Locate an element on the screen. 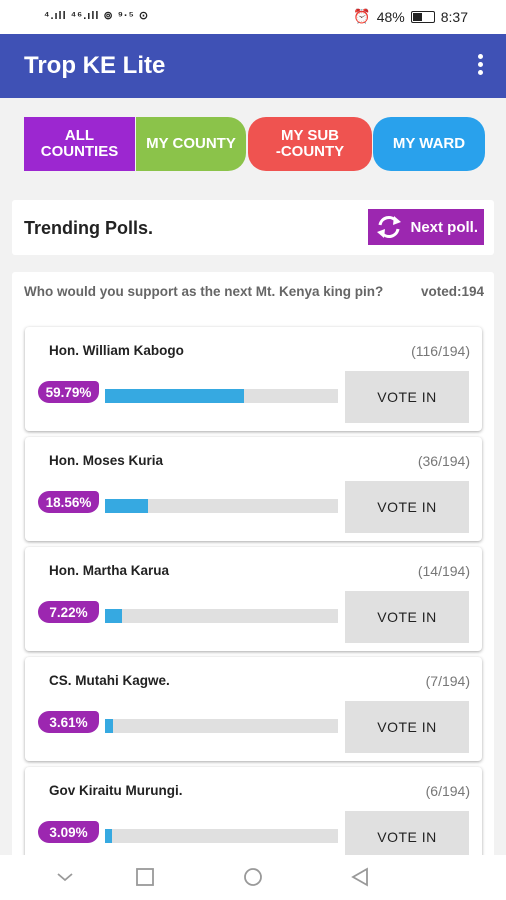 This screenshot has width=506, height=900. candidate-name: CS. Mutahi Kagwe. is located at coordinates (109, 680).